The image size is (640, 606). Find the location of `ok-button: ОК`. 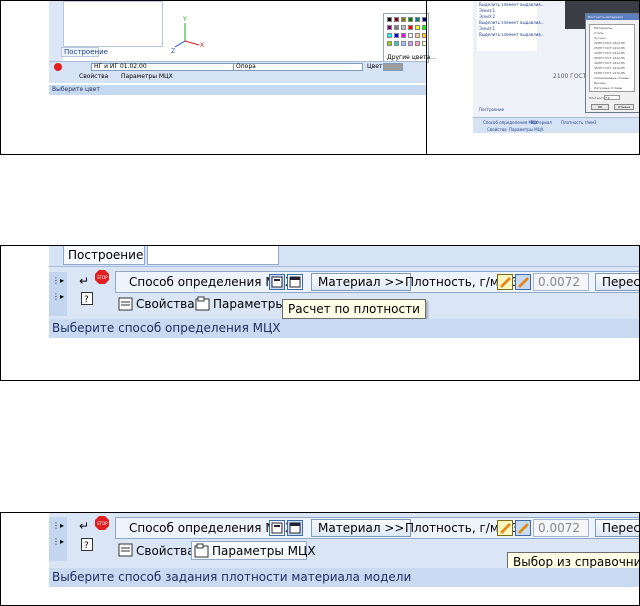

ok-button: ОК is located at coordinates (600, 107).